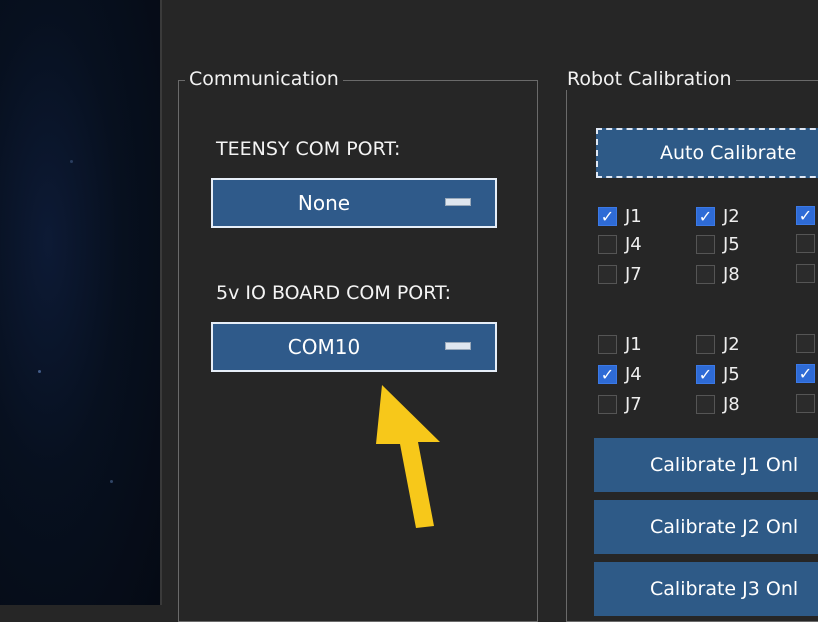  I want to click on checkbox-j3: ✓, so click(807, 215).